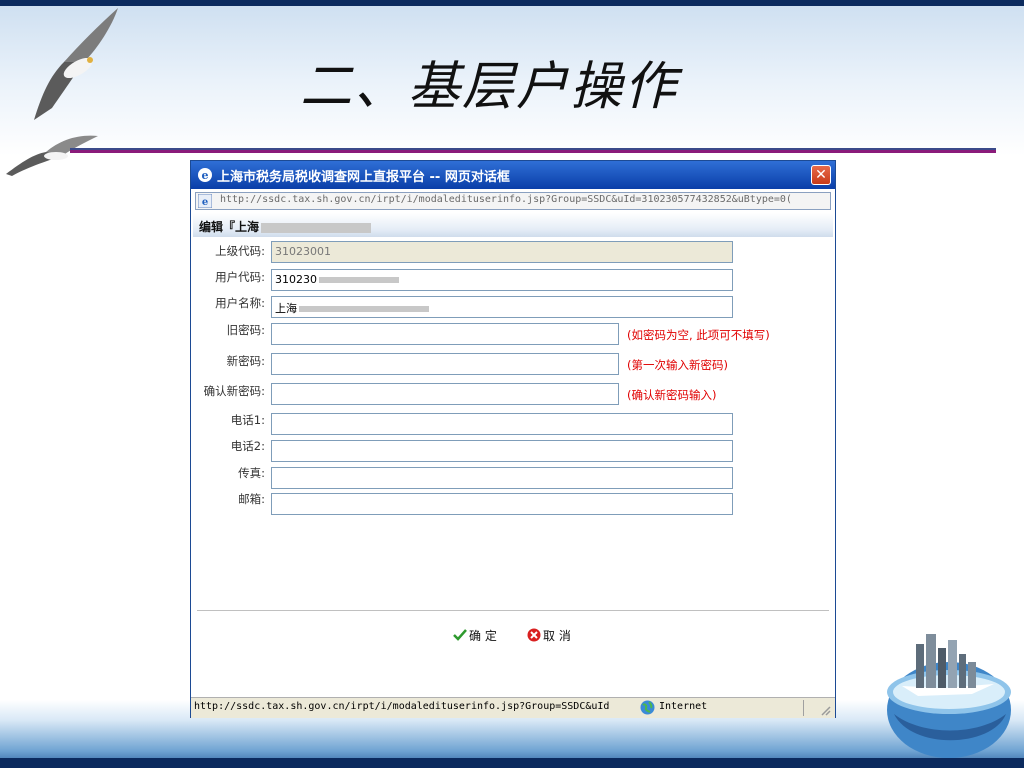 This screenshot has width=1024, height=768. What do you see at coordinates (247, 446) in the screenshot?
I see `phone2-label: 电话2:` at bounding box center [247, 446].